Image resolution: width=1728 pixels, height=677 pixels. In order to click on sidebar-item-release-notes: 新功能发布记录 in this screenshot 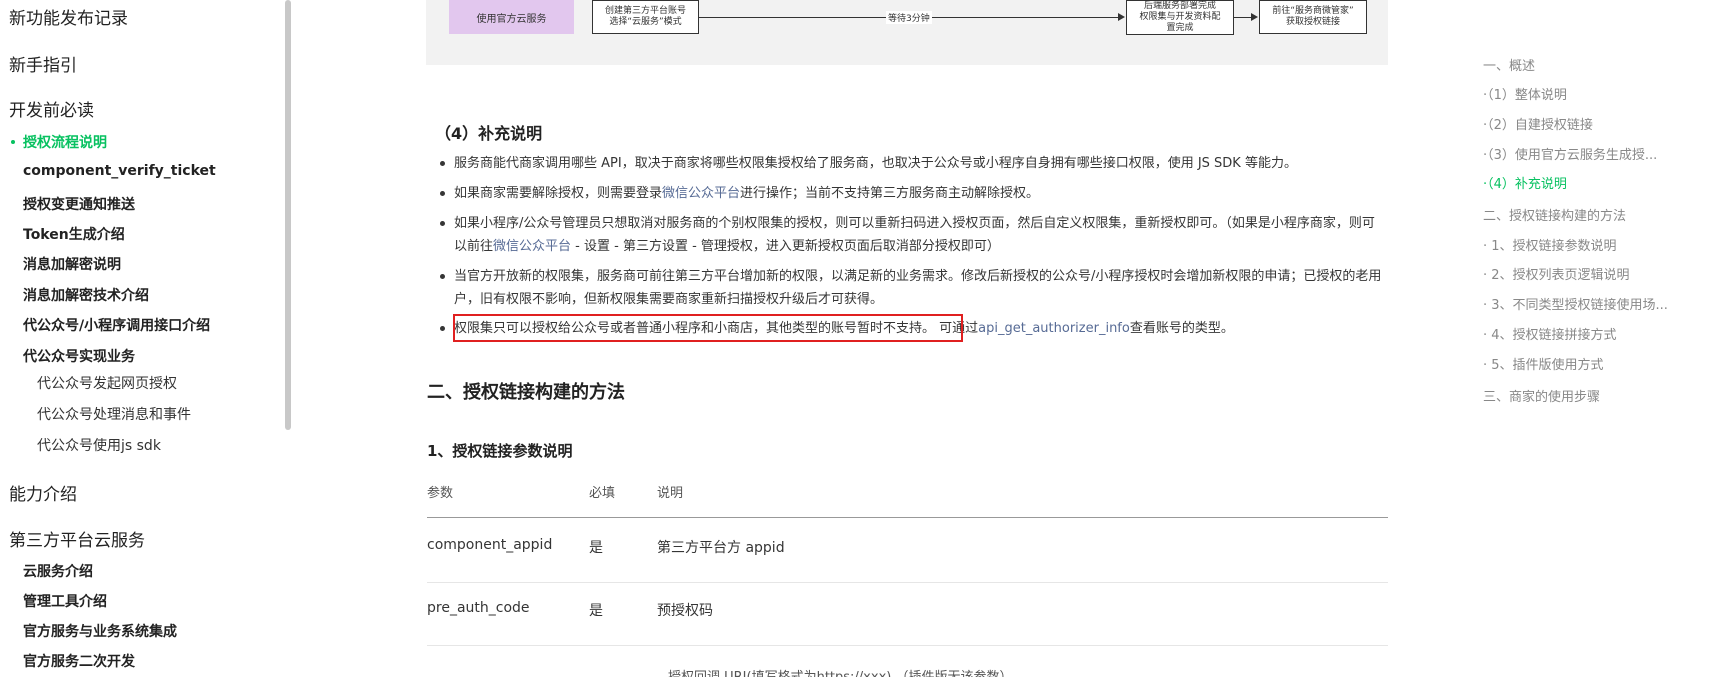, I will do `click(68, 16)`.